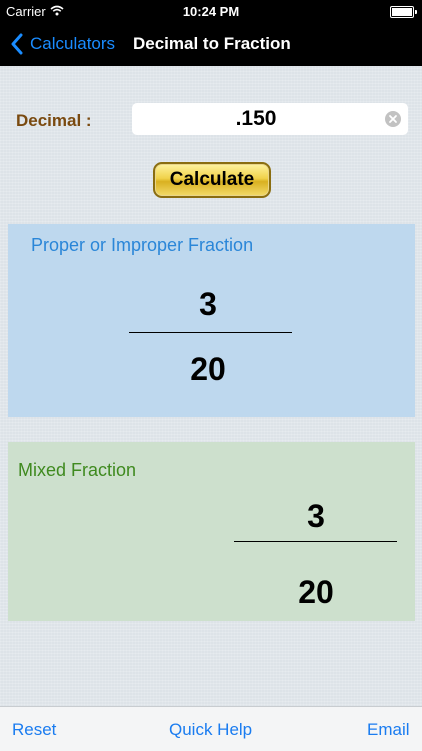  I want to click on status-bar: Carrier 10:24 PM, so click(211, 11).